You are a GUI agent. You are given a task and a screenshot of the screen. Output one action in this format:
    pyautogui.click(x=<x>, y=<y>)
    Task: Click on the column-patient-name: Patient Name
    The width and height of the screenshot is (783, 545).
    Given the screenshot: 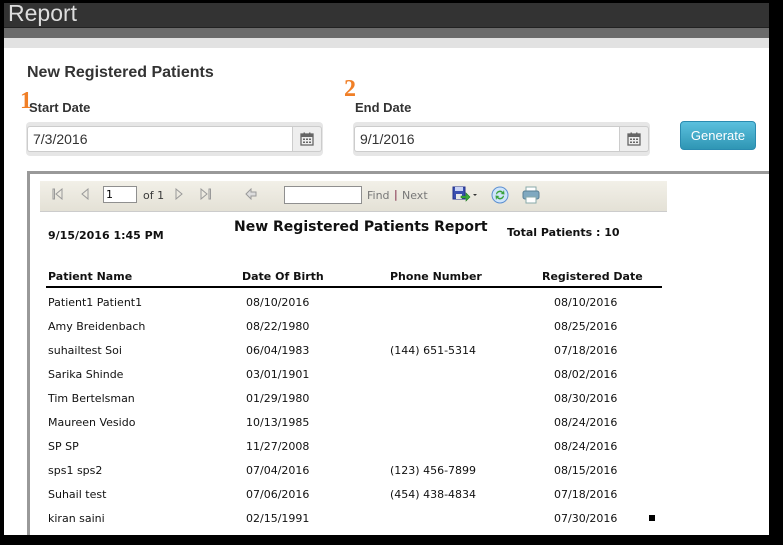 What is the action you would take?
    pyautogui.click(x=90, y=276)
    